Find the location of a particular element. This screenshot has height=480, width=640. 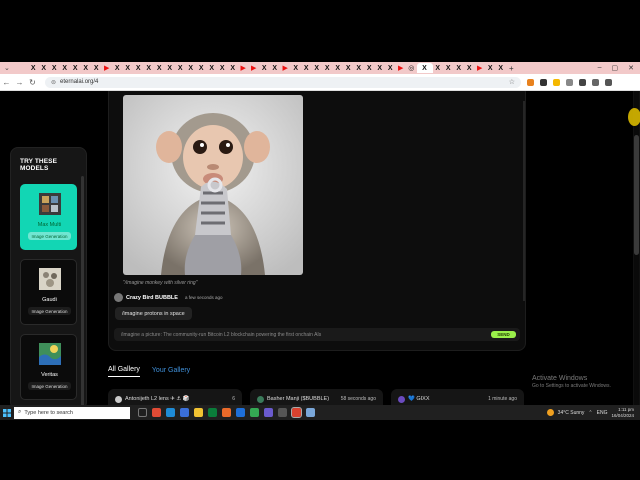

tray-chevron-icon: ⌃ is located at coordinates (590, 413).